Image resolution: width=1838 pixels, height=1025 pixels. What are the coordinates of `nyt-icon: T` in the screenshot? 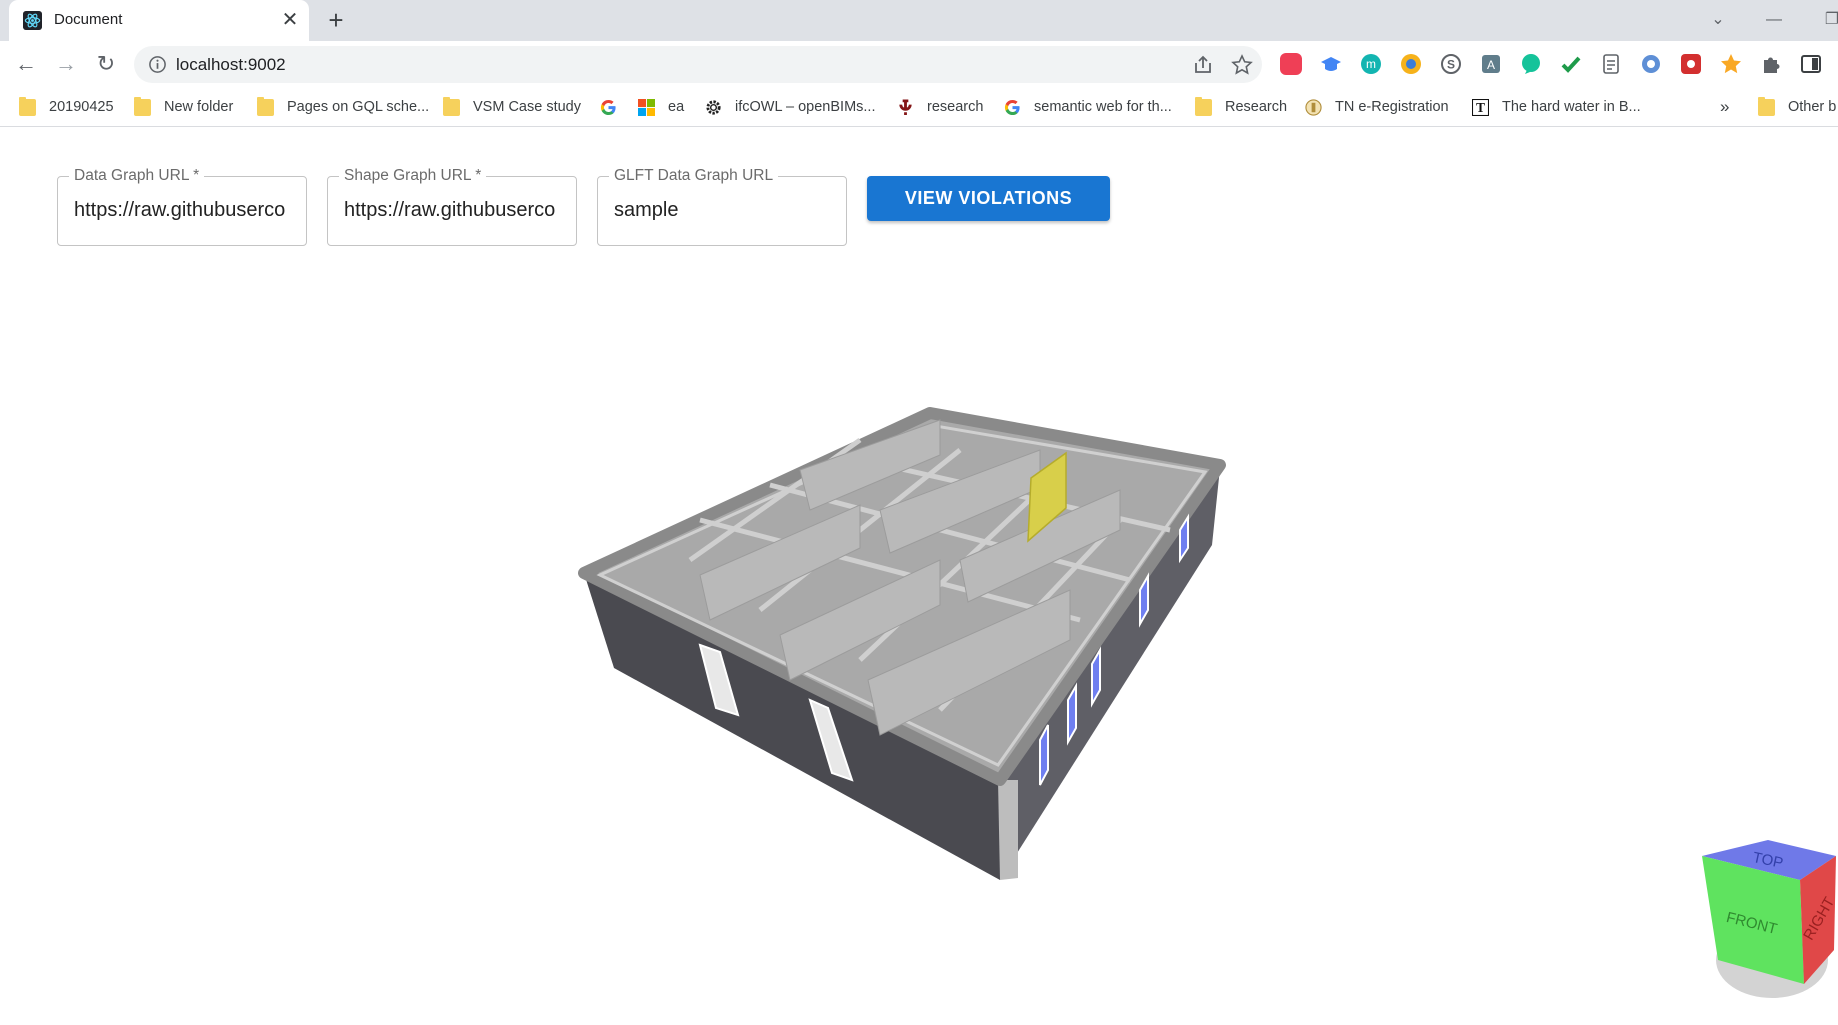 It's located at (1480, 107).